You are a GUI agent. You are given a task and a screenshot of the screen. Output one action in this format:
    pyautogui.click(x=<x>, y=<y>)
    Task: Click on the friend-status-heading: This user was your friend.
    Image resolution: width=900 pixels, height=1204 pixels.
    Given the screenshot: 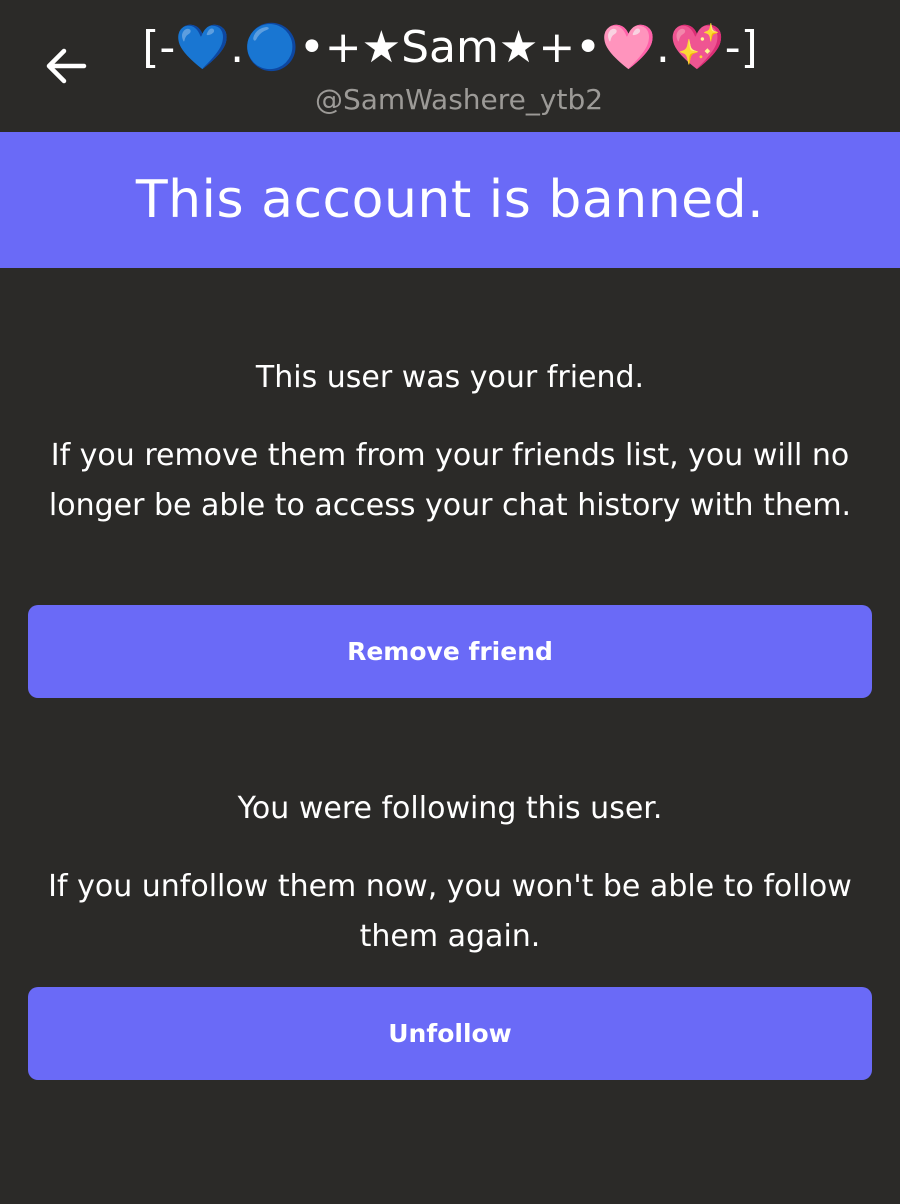 What is the action you would take?
    pyautogui.click(x=450, y=377)
    